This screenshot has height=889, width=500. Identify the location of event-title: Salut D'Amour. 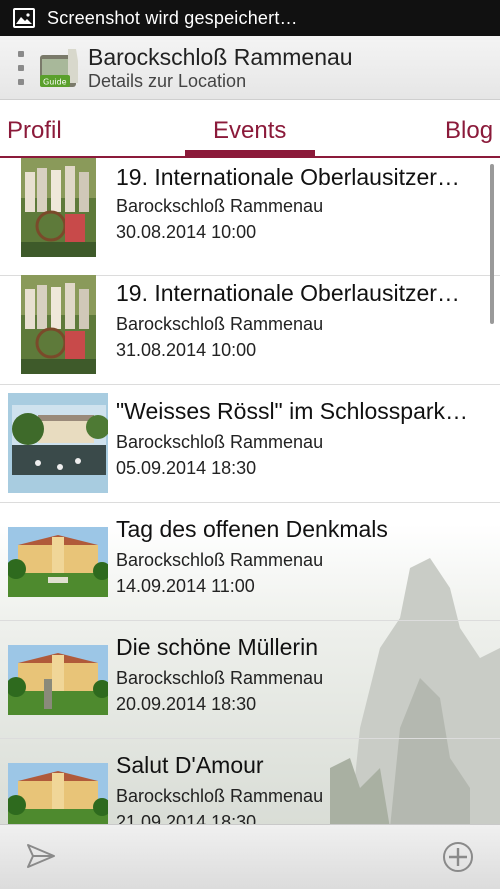
(190, 765).